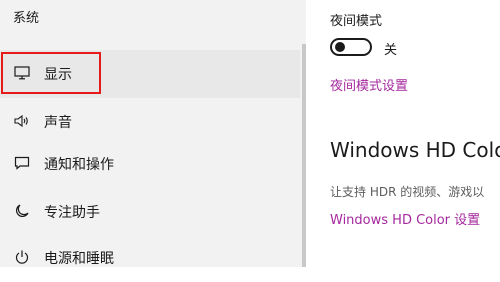 This screenshot has width=500, height=282. Describe the element at coordinates (351, 47) in the screenshot. I see `night-mode-toggle` at that location.